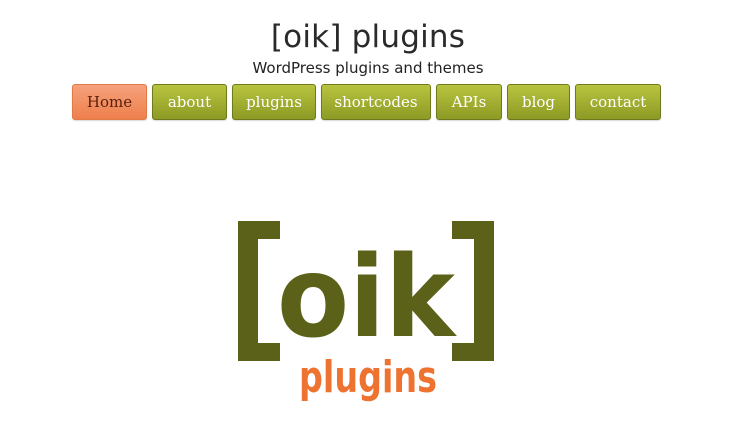 This screenshot has height=434, width=736. I want to click on logo-graphic: oik plugins, so click(366, 312).